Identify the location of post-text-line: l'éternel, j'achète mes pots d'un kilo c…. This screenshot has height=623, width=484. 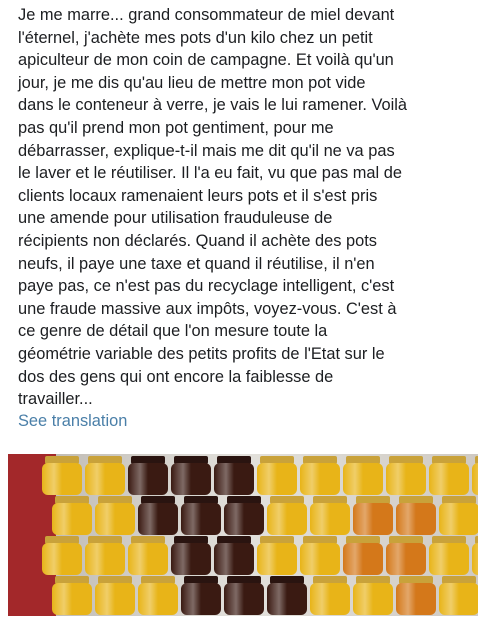
(195, 37).